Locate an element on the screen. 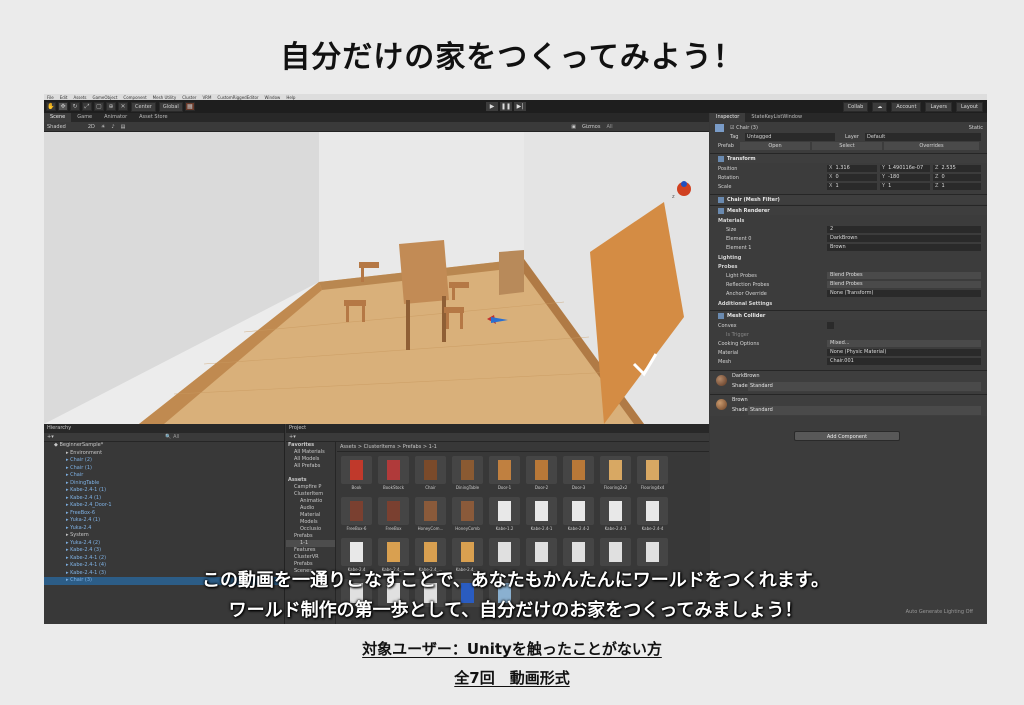 This screenshot has height=705, width=1024. hierarchy-item: ▸ Kabe-2.4 (3) is located at coordinates (164, 551).